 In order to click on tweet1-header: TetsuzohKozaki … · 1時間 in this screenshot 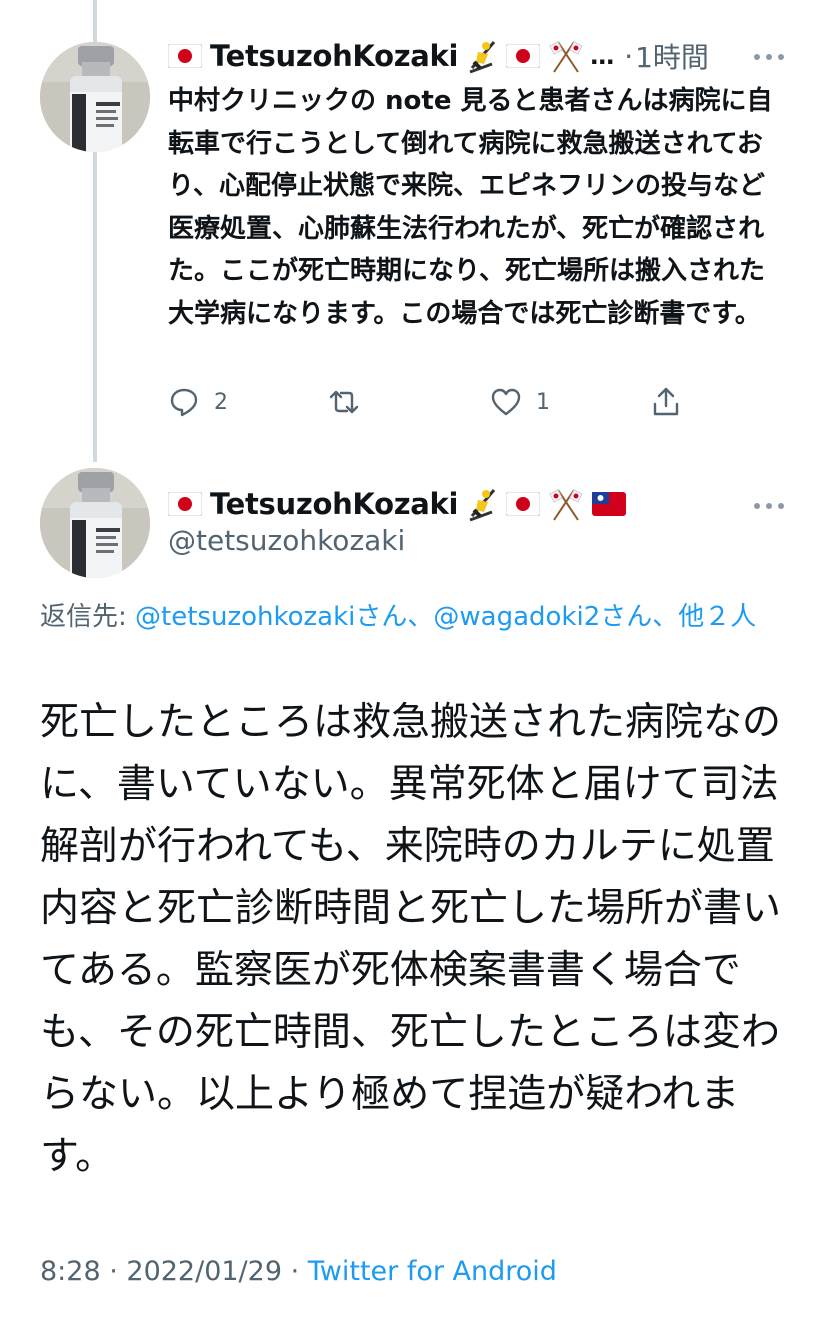, I will do `click(438, 56)`.